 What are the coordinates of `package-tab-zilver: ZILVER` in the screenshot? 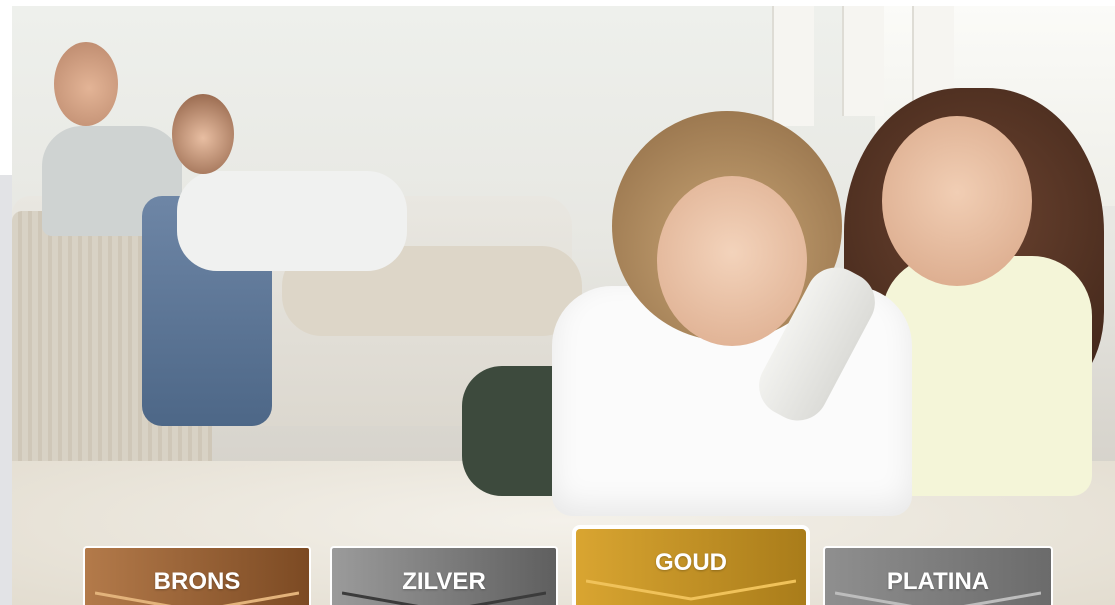 It's located at (444, 575).